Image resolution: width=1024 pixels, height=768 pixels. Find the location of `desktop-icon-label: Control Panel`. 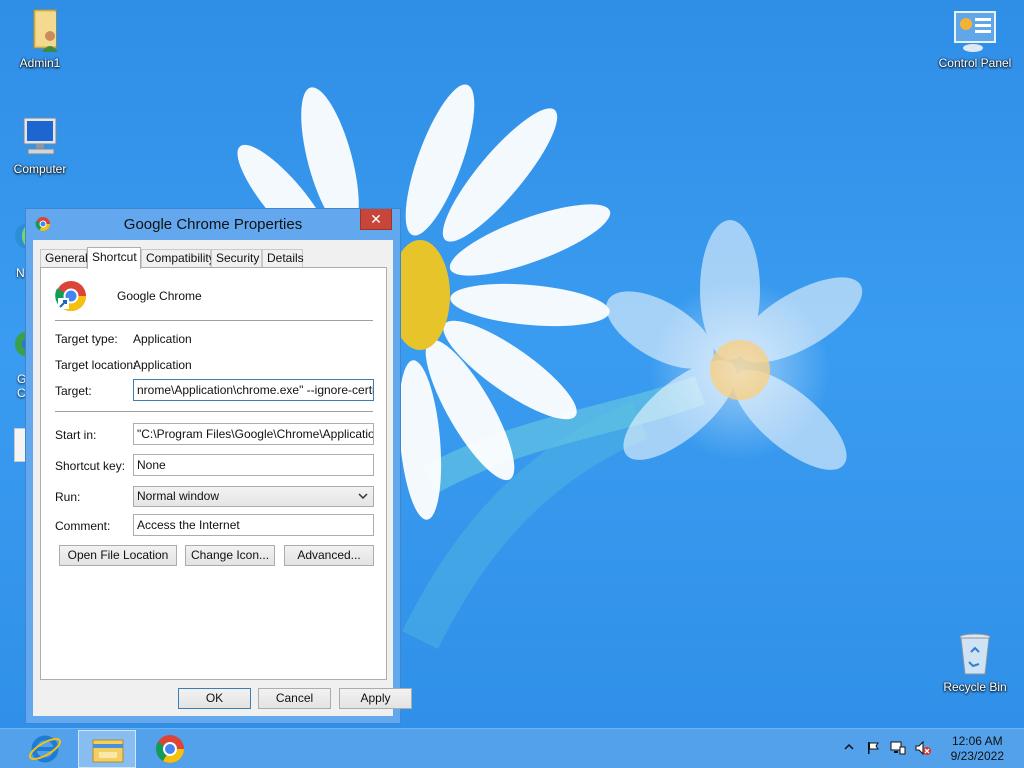

desktop-icon-label: Control Panel is located at coordinates (975, 63).